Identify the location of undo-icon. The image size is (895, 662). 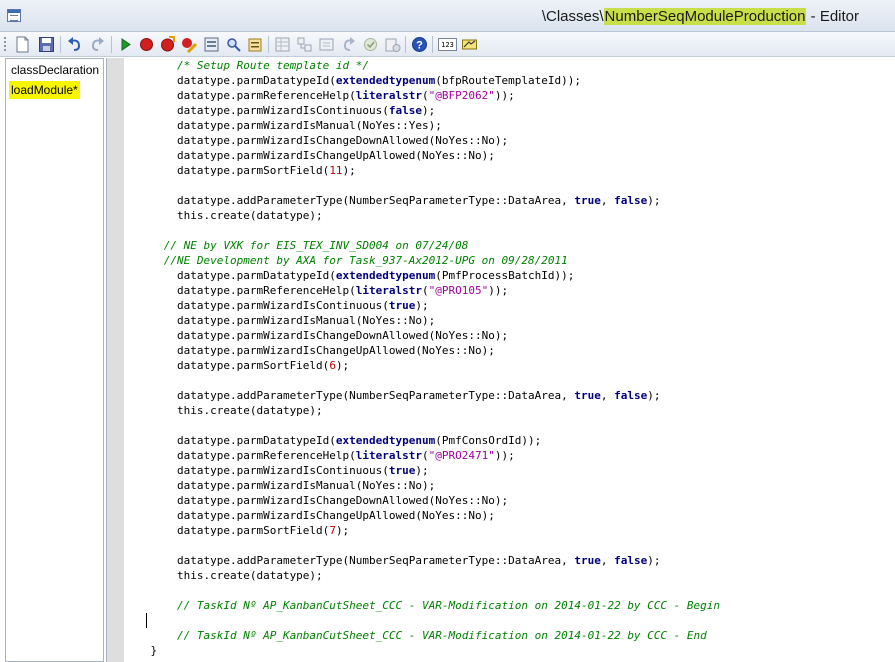
(74, 44).